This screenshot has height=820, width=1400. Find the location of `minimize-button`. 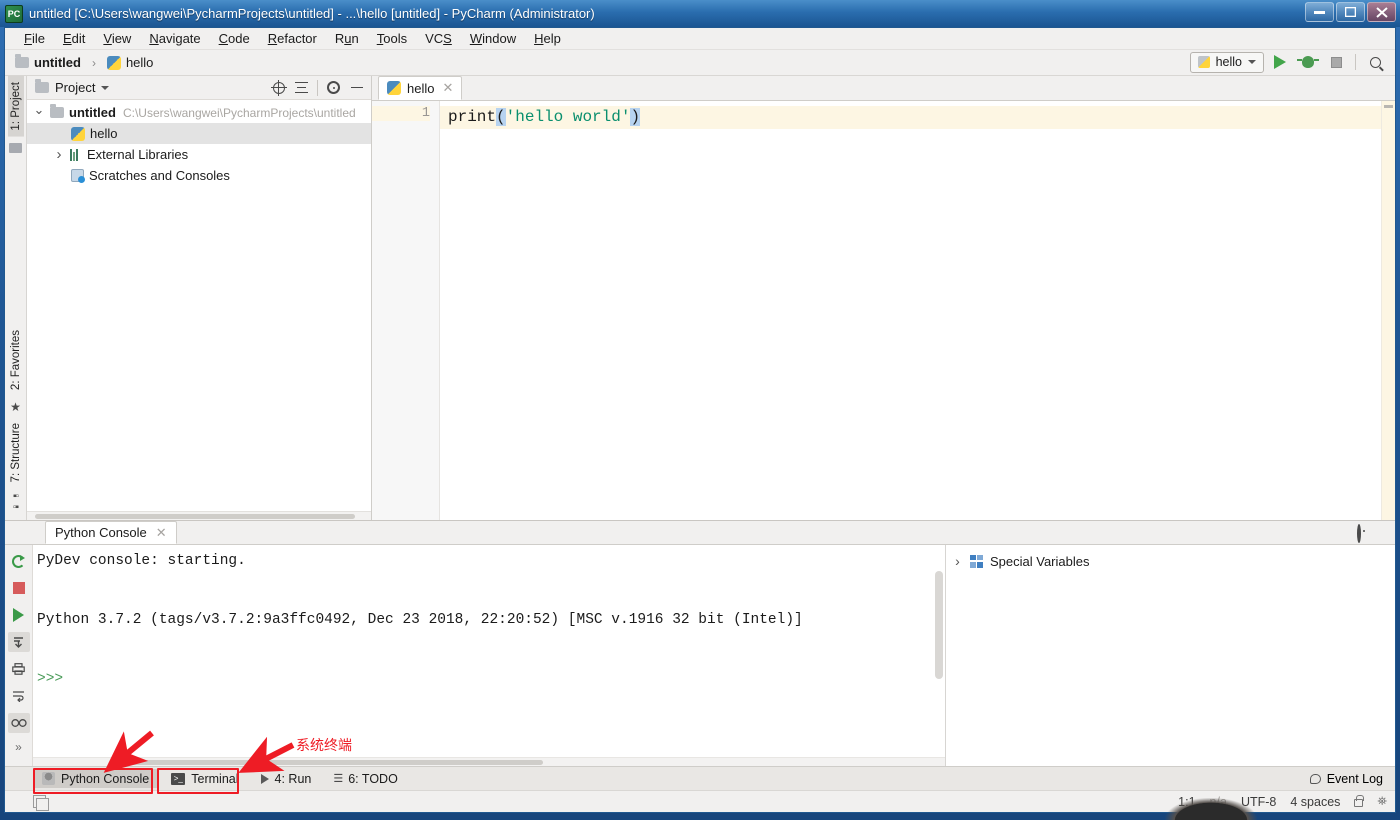

minimize-button is located at coordinates (1319, 12).